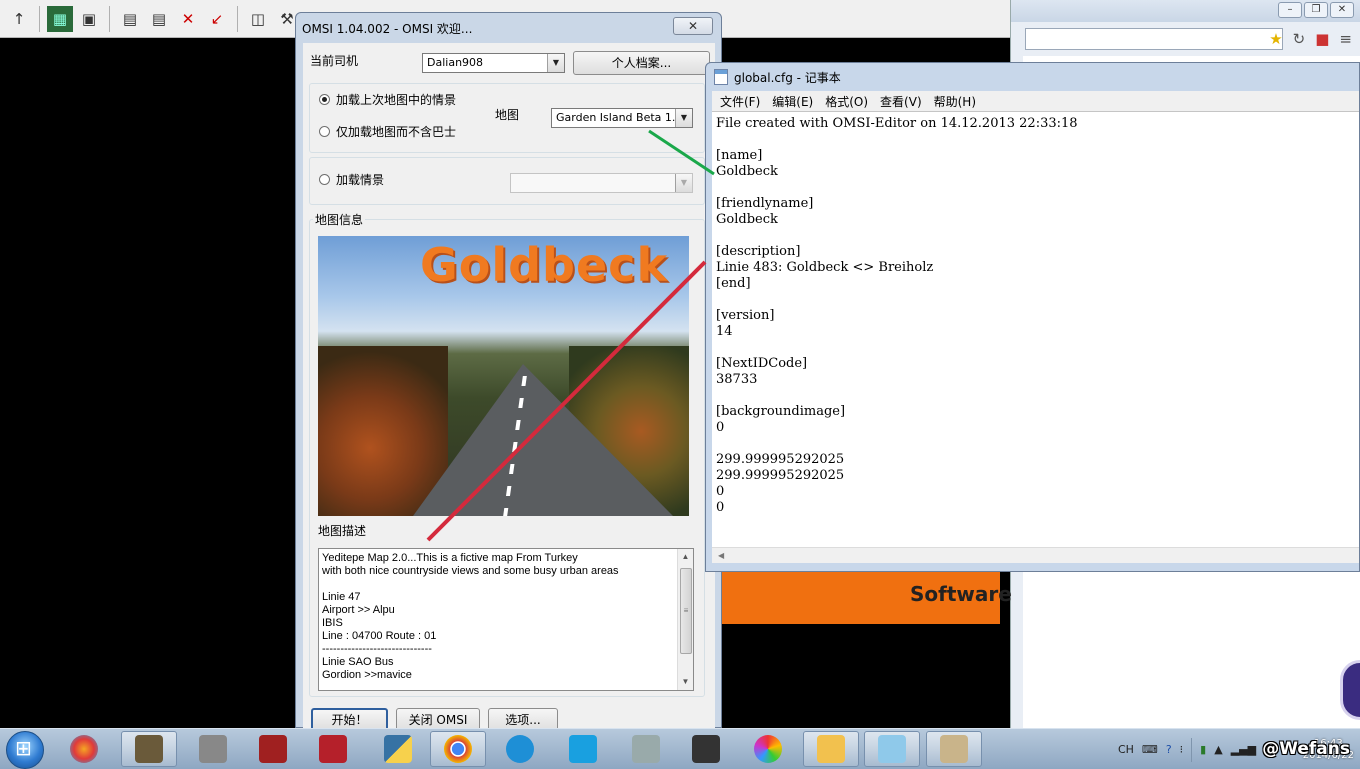  What do you see at coordinates (324, 131) in the screenshot?
I see `radio-map-only` at bounding box center [324, 131].